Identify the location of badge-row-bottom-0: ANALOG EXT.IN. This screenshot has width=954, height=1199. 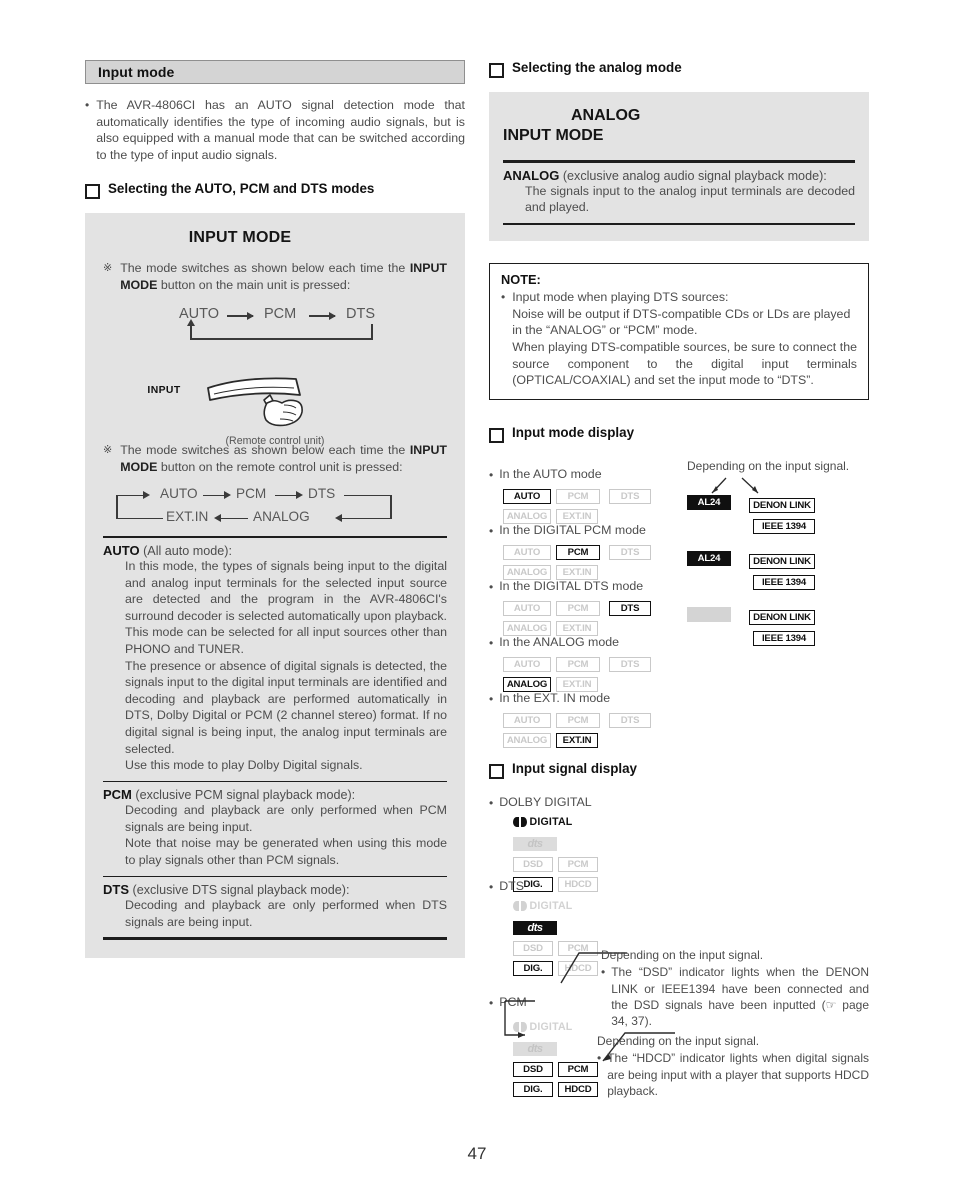
(582, 515).